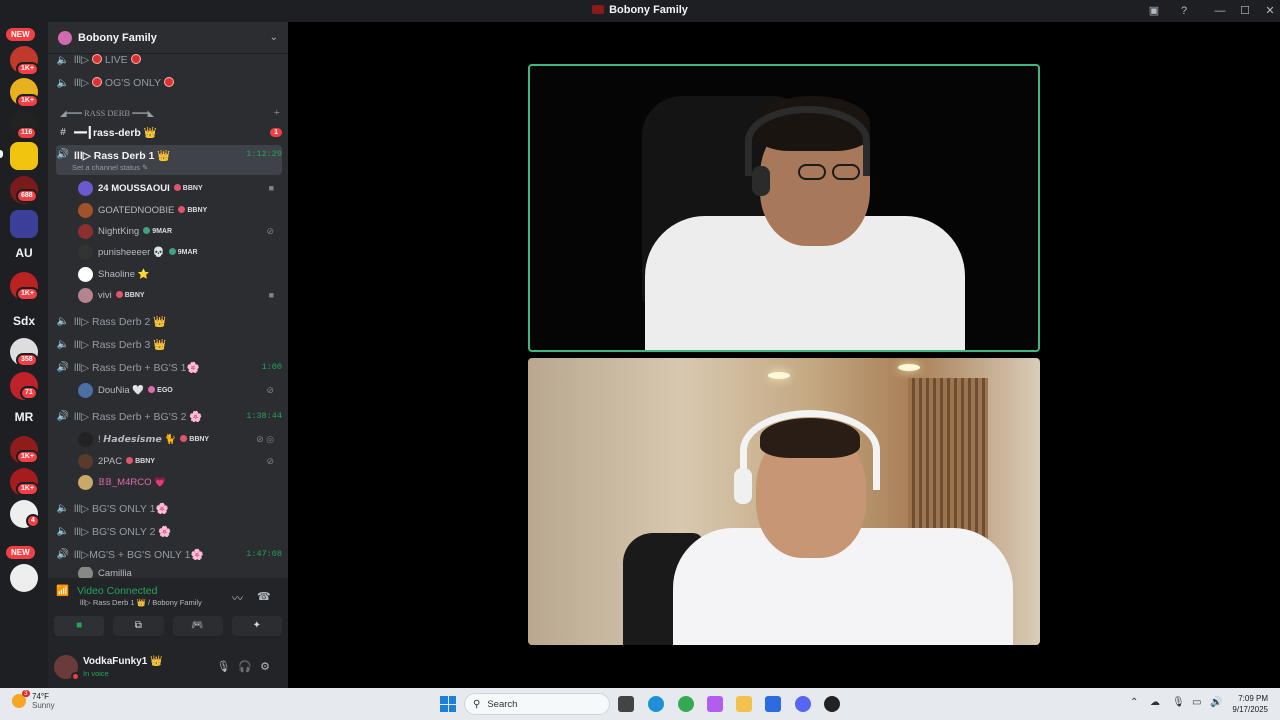  What do you see at coordinates (169, 132) in the screenshot?
I see `channel-rass-derb-text: # ━━┃rass-derb 👑 1` at bounding box center [169, 132].